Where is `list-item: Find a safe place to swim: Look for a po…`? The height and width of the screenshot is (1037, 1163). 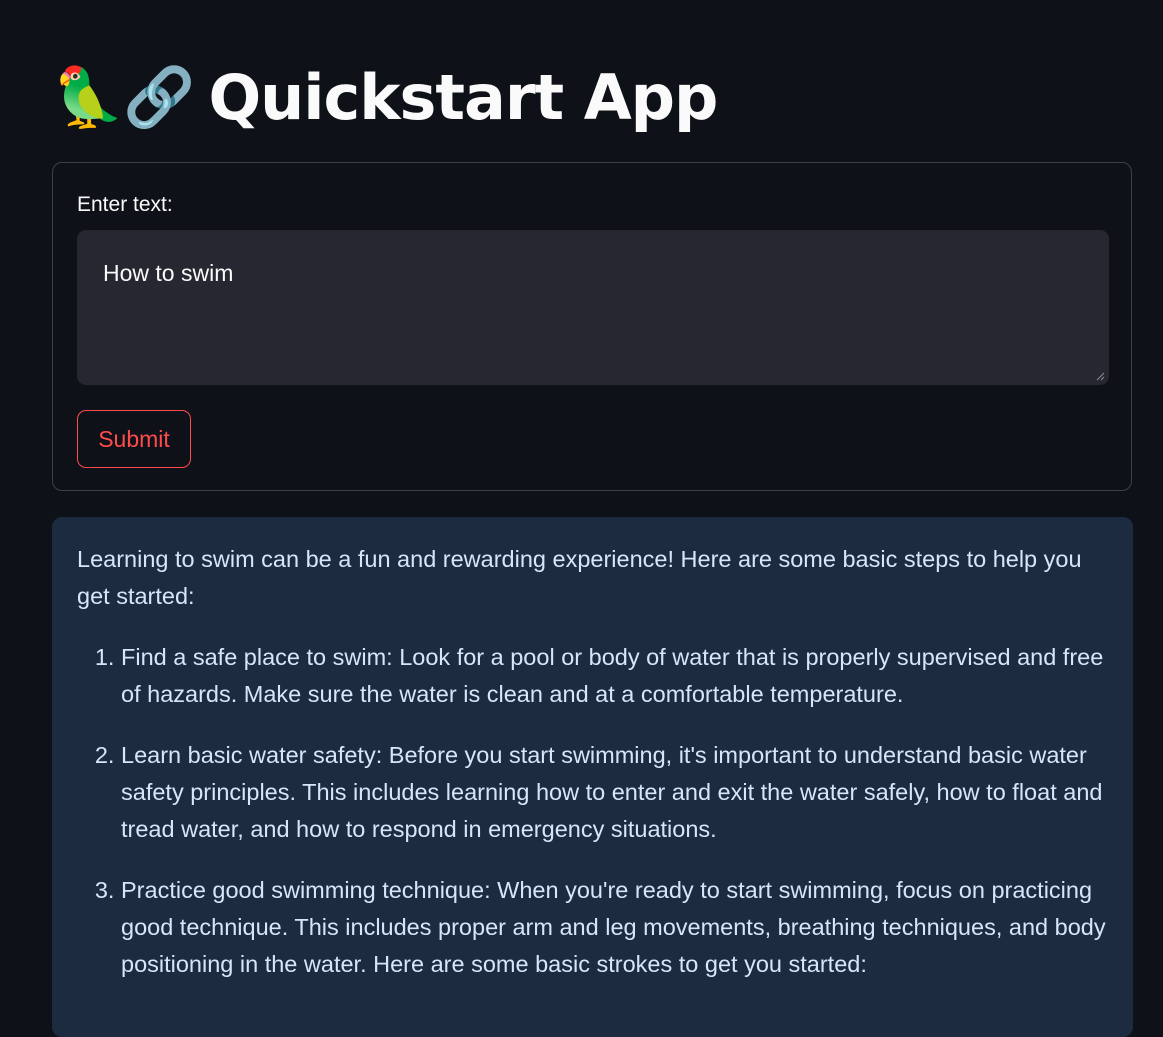 list-item: Find a safe place to swim: Look for a po… is located at coordinates (616, 676).